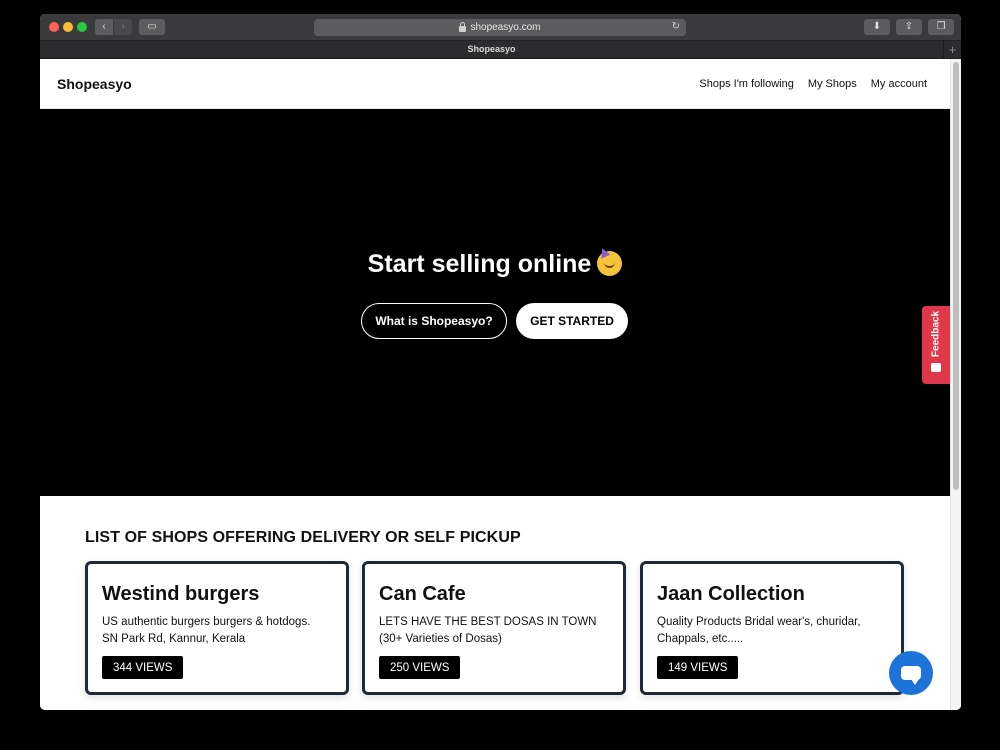 Image resolution: width=1000 pixels, height=750 pixels. I want to click on shop-desc-line: US authentic burgers burgers & hotdogs., so click(206, 622).